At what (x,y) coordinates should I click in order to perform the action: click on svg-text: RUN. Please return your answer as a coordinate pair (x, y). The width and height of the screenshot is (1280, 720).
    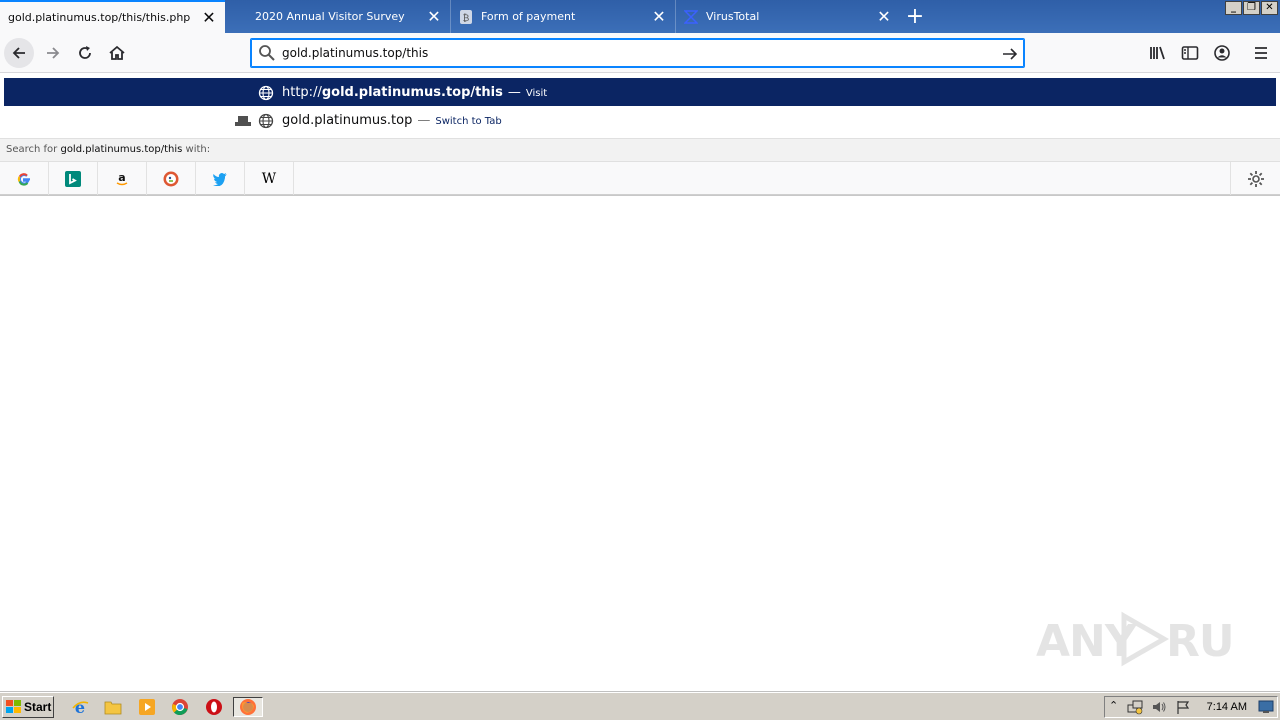
    Looking at the image, I should click on (1201, 641).